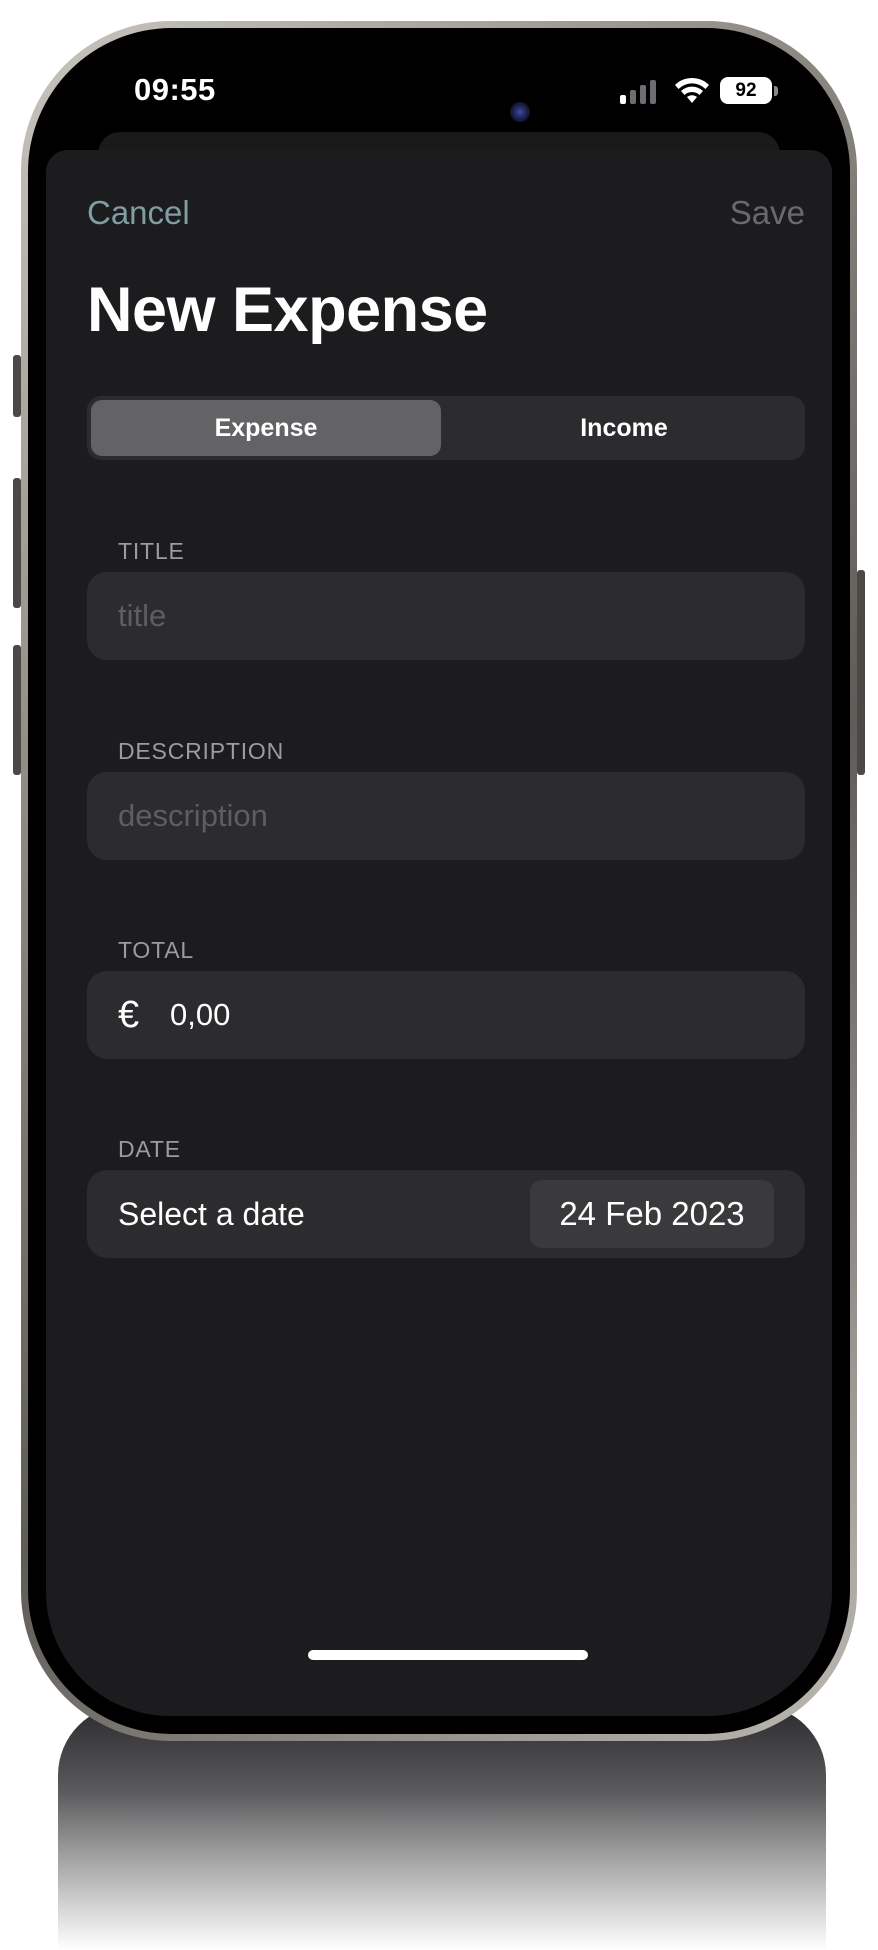 The image size is (878, 1950). I want to click on date-row: Select a date 24 Feb 2023, so click(446, 1214).